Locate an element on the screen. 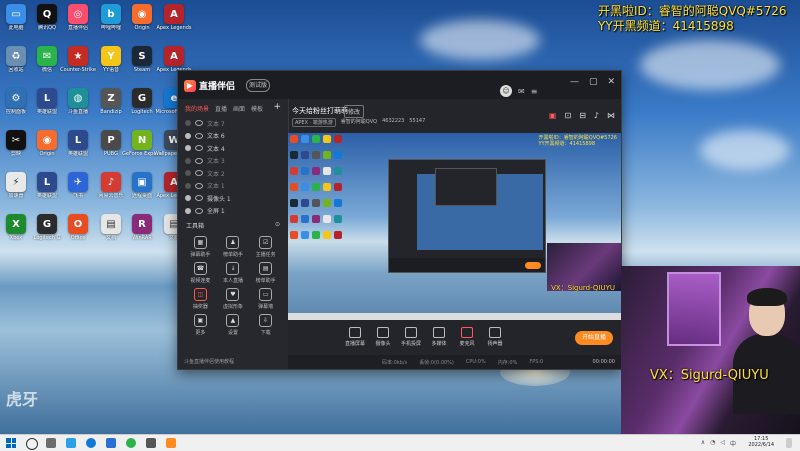 The image size is (800, 451). tool-label: 本人直播 is located at coordinates (232, 281).